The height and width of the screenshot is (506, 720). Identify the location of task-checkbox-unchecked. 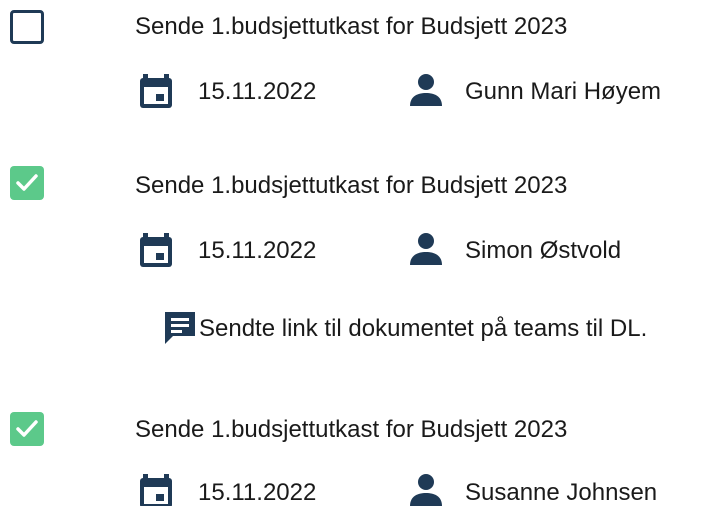
(27, 27).